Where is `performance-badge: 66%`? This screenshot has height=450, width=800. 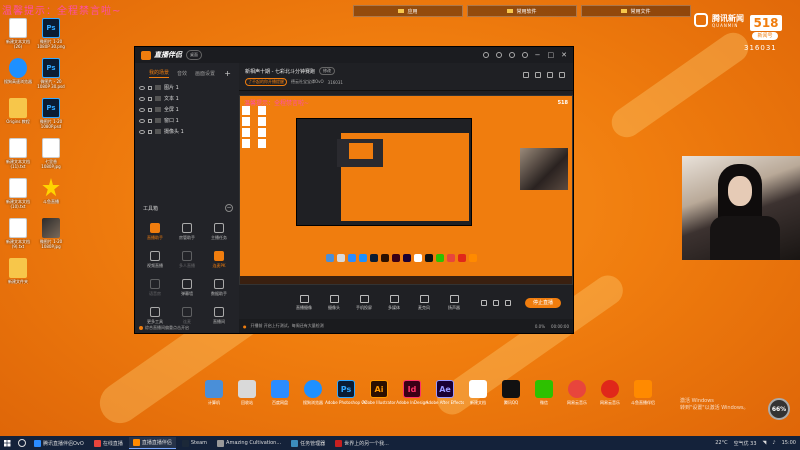
performance-badge: 66% is located at coordinates (779, 409).